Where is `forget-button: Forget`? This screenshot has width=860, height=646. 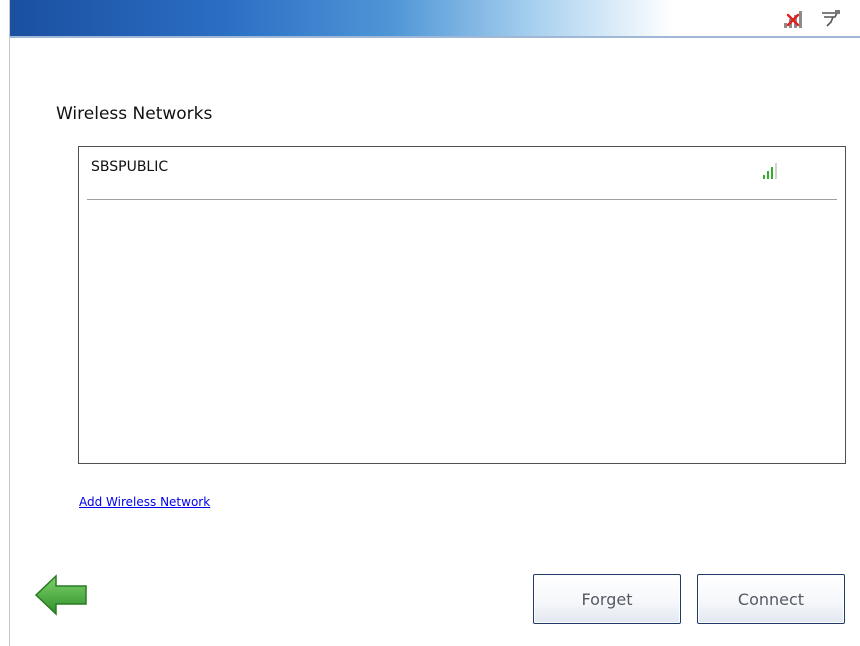 forget-button: Forget is located at coordinates (607, 599).